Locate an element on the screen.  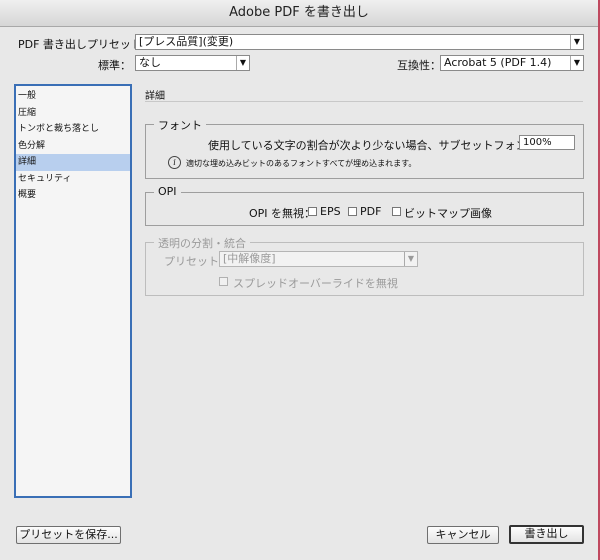
eps-label: EPS is located at coordinates (330, 211).